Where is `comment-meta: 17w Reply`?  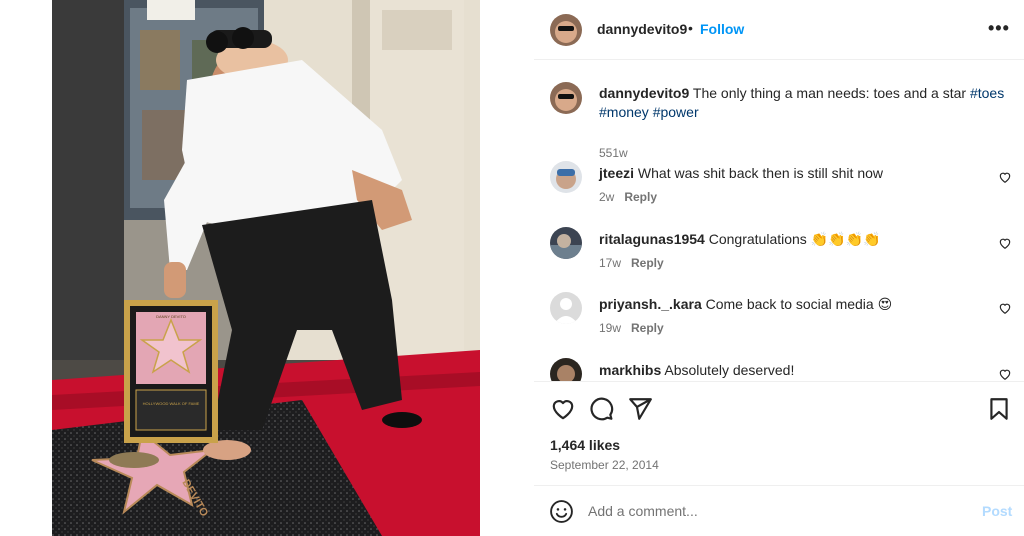
comment-meta: 17w Reply is located at coordinates (631, 263).